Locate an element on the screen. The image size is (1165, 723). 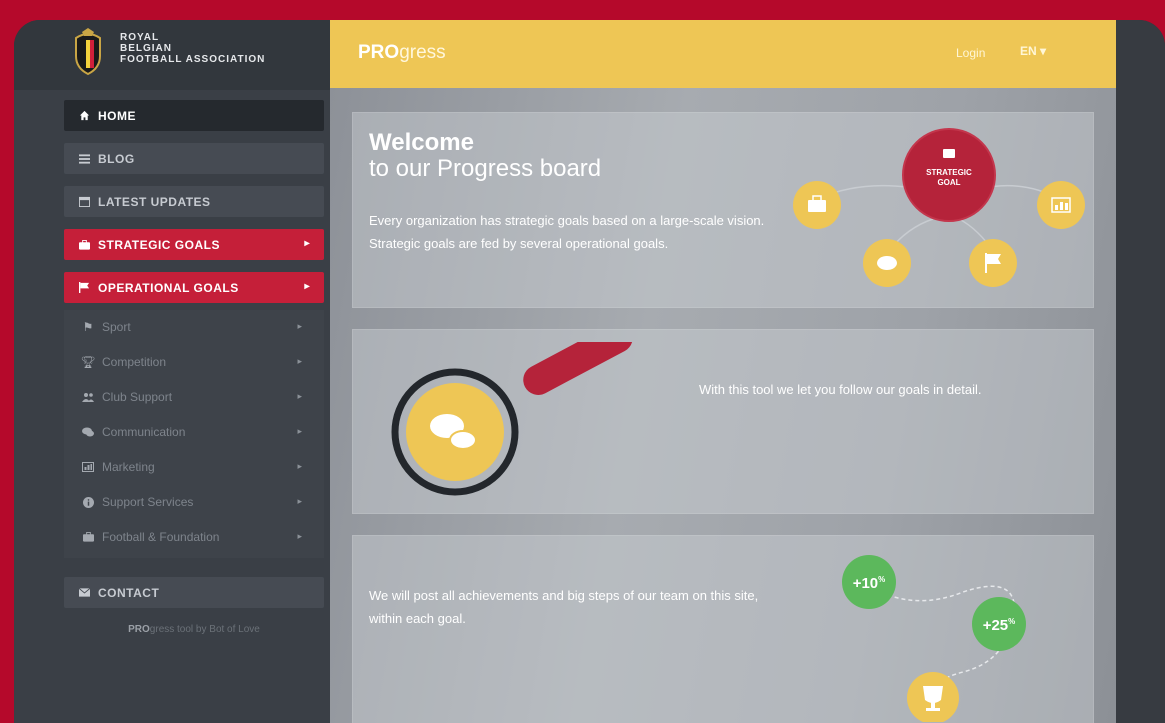
brand-name: ROYAL BELGIAN FOOTBALL ASSOCIATION is located at coordinates (192, 48).